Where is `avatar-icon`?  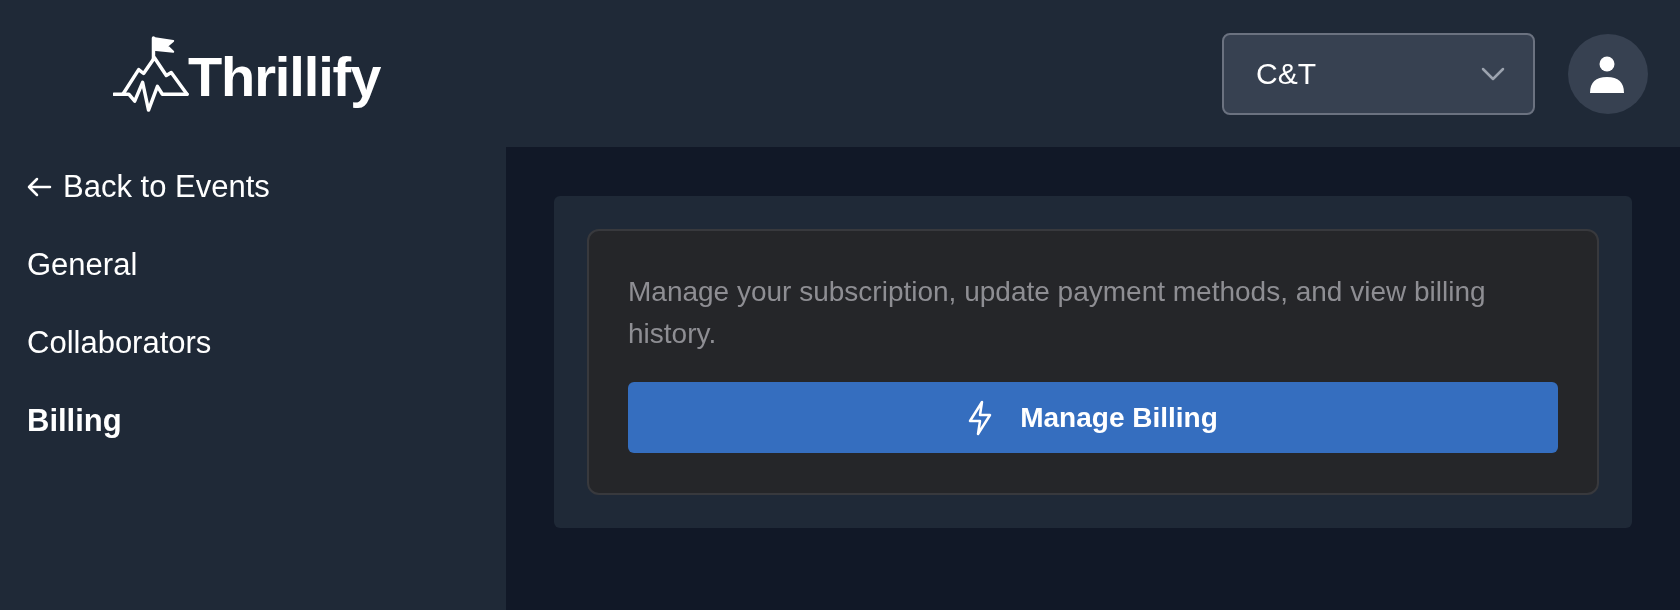 avatar-icon is located at coordinates (1608, 73).